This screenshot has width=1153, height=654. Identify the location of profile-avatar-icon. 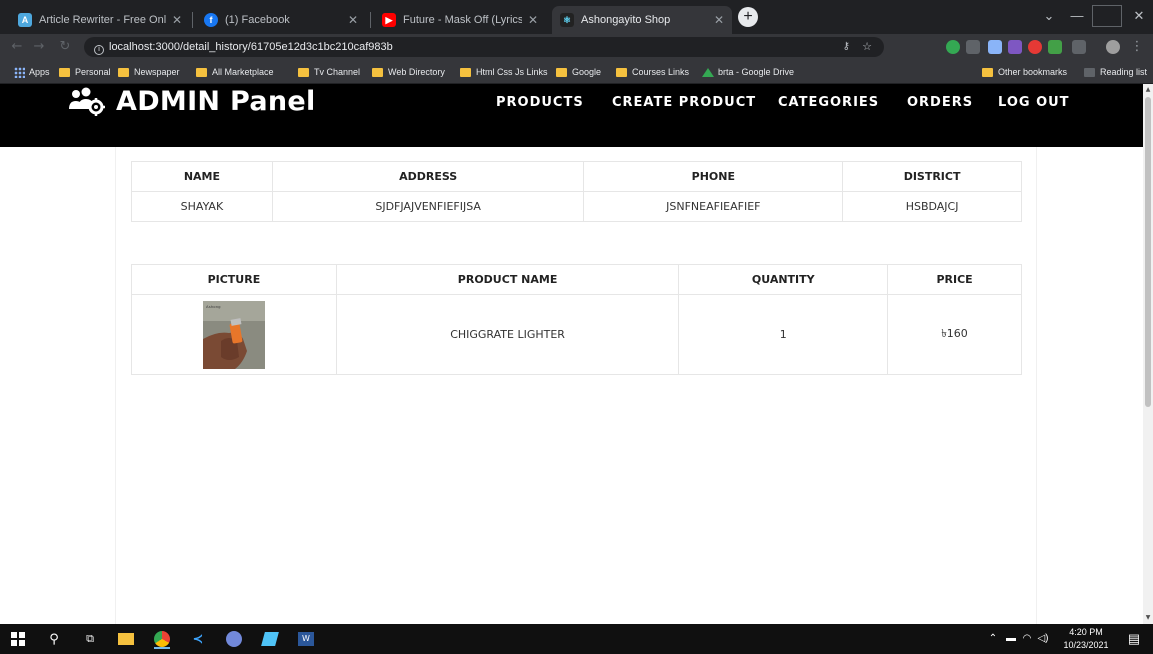
(1113, 47).